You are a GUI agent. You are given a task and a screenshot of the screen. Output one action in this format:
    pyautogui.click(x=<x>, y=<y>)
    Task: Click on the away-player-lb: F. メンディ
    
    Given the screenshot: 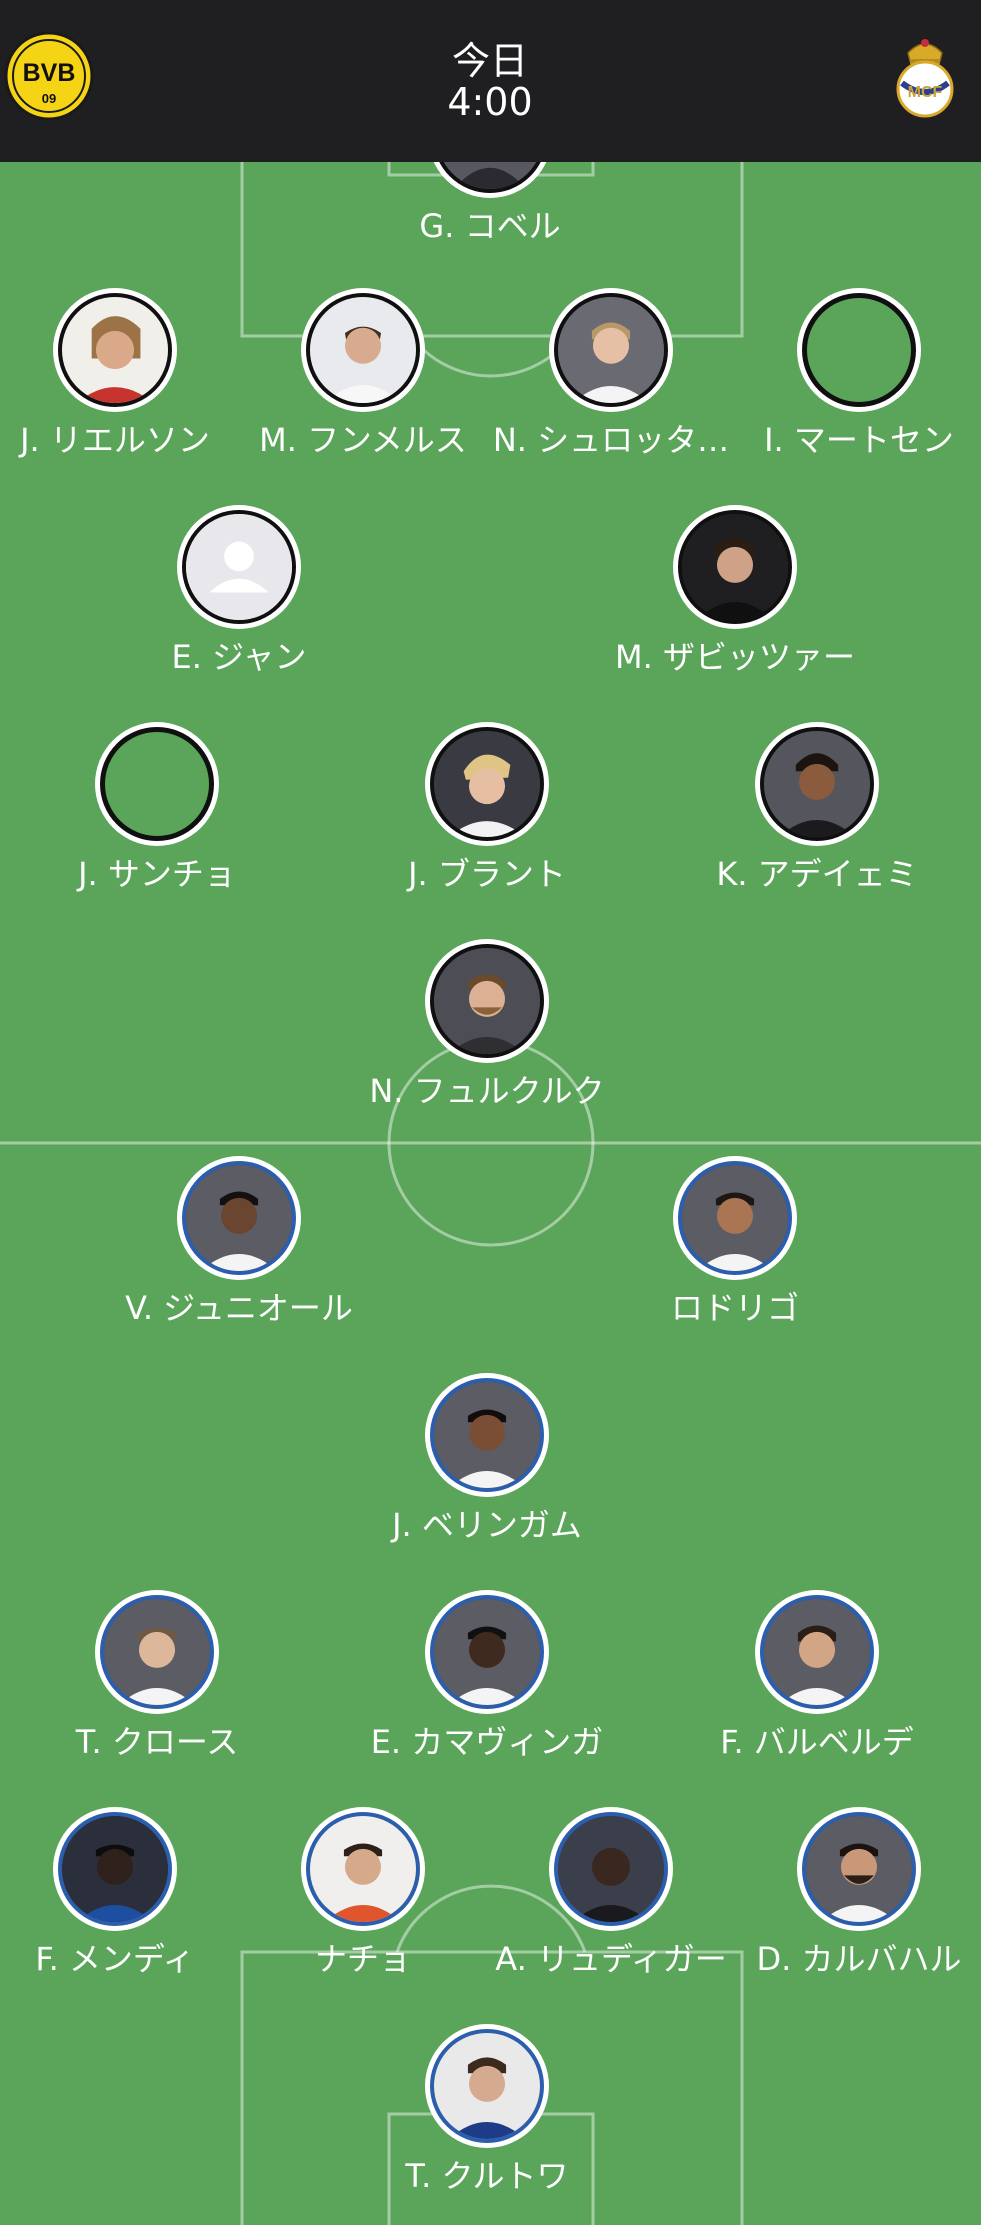 What is the action you would take?
    pyautogui.click(x=120, y=1902)
    